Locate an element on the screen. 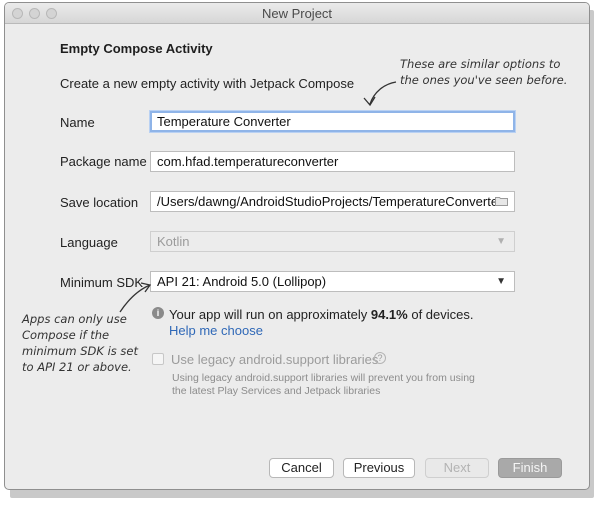 Image resolution: width=600 pixels, height=505 pixels. folder-icon is located at coordinates (501, 201).